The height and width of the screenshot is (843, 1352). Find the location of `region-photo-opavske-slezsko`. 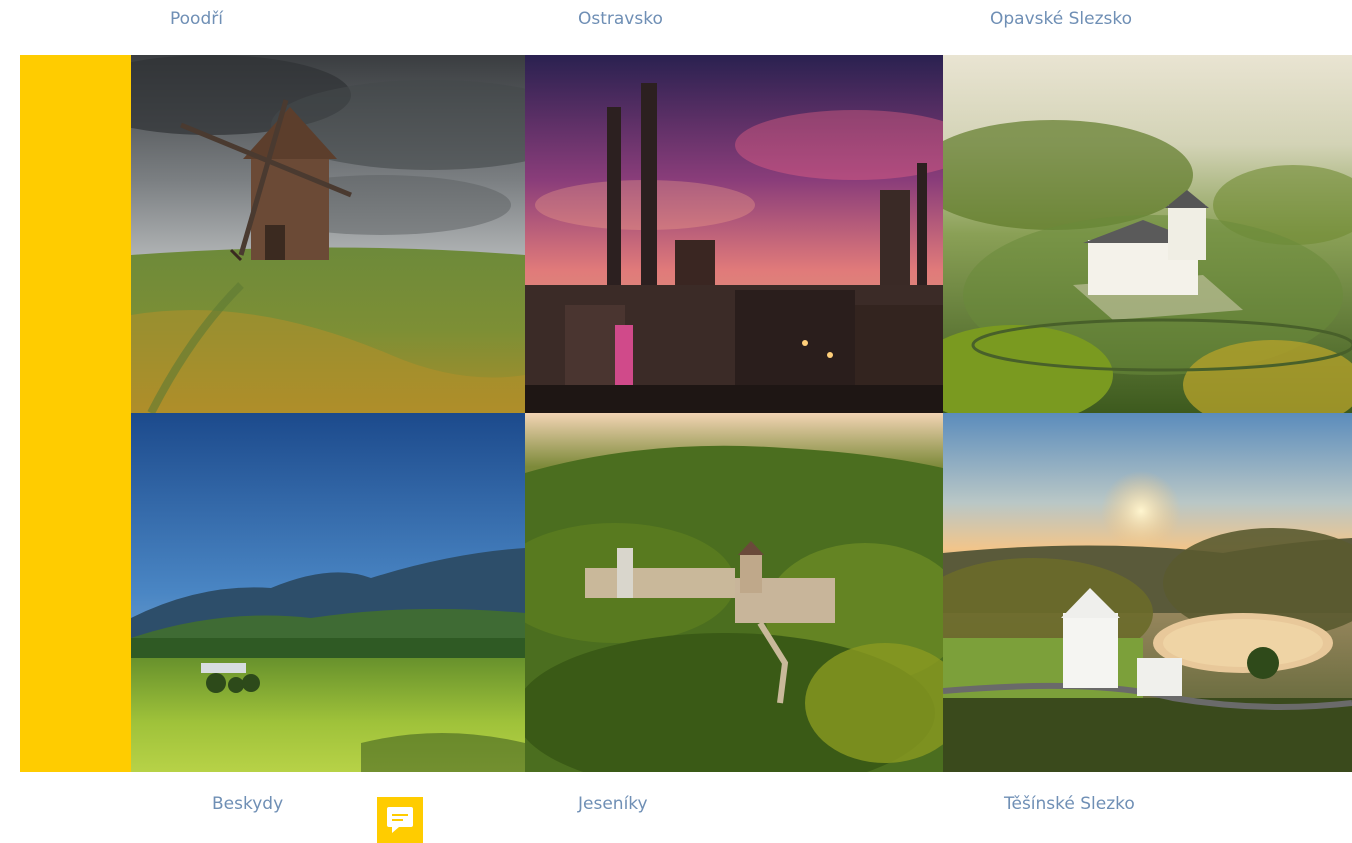

region-photo-opavske-slezsko is located at coordinates (1147, 234).